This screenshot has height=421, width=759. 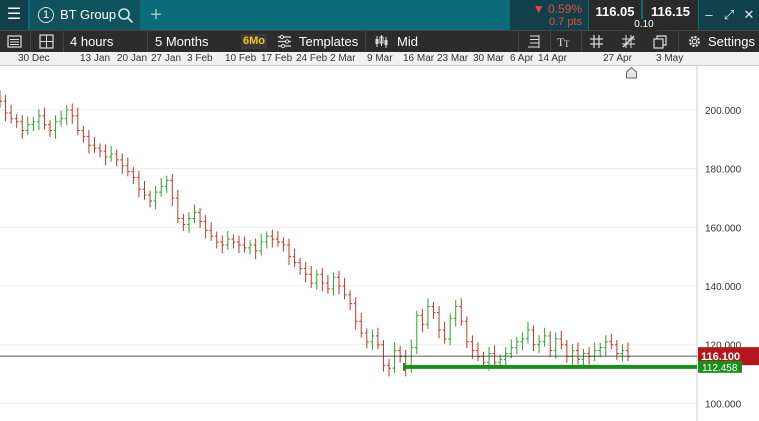 What do you see at coordinates (284, 41) in the screenshot?
I see `templates-icon` at bounding box center [284, 41].